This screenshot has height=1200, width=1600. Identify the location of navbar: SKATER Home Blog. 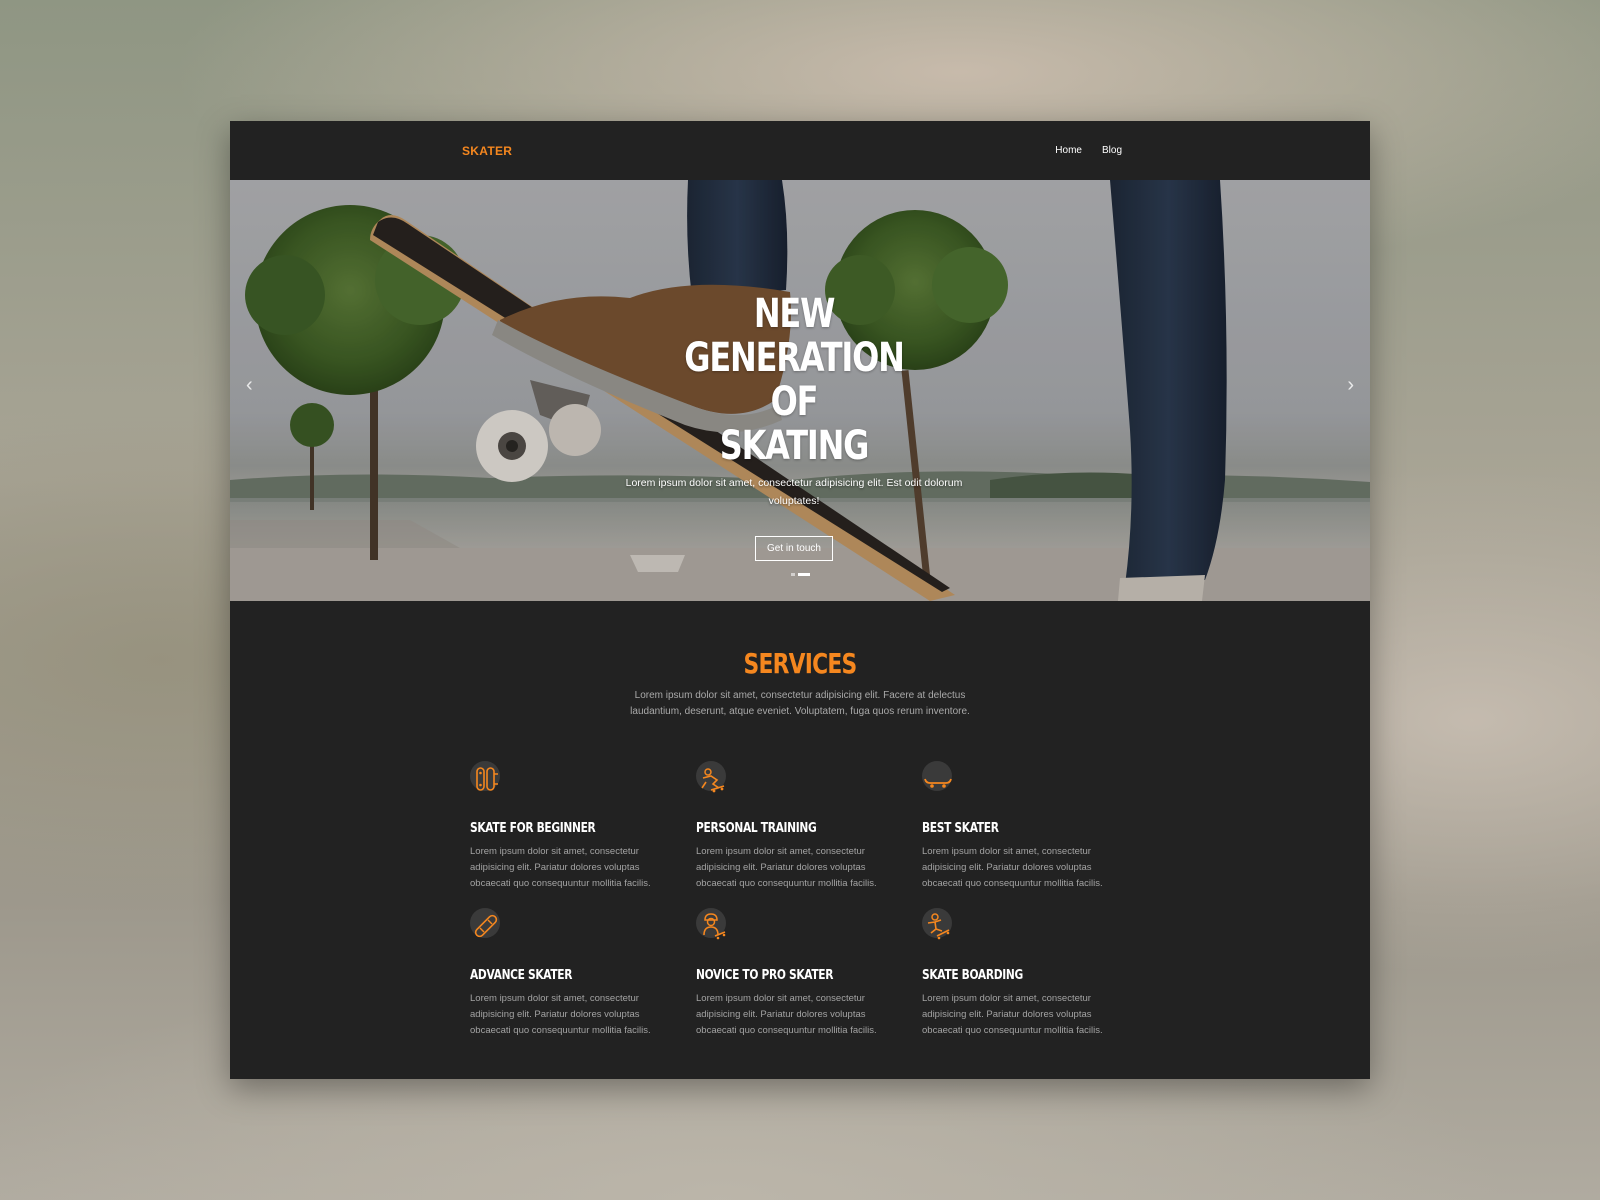
(800, 150).